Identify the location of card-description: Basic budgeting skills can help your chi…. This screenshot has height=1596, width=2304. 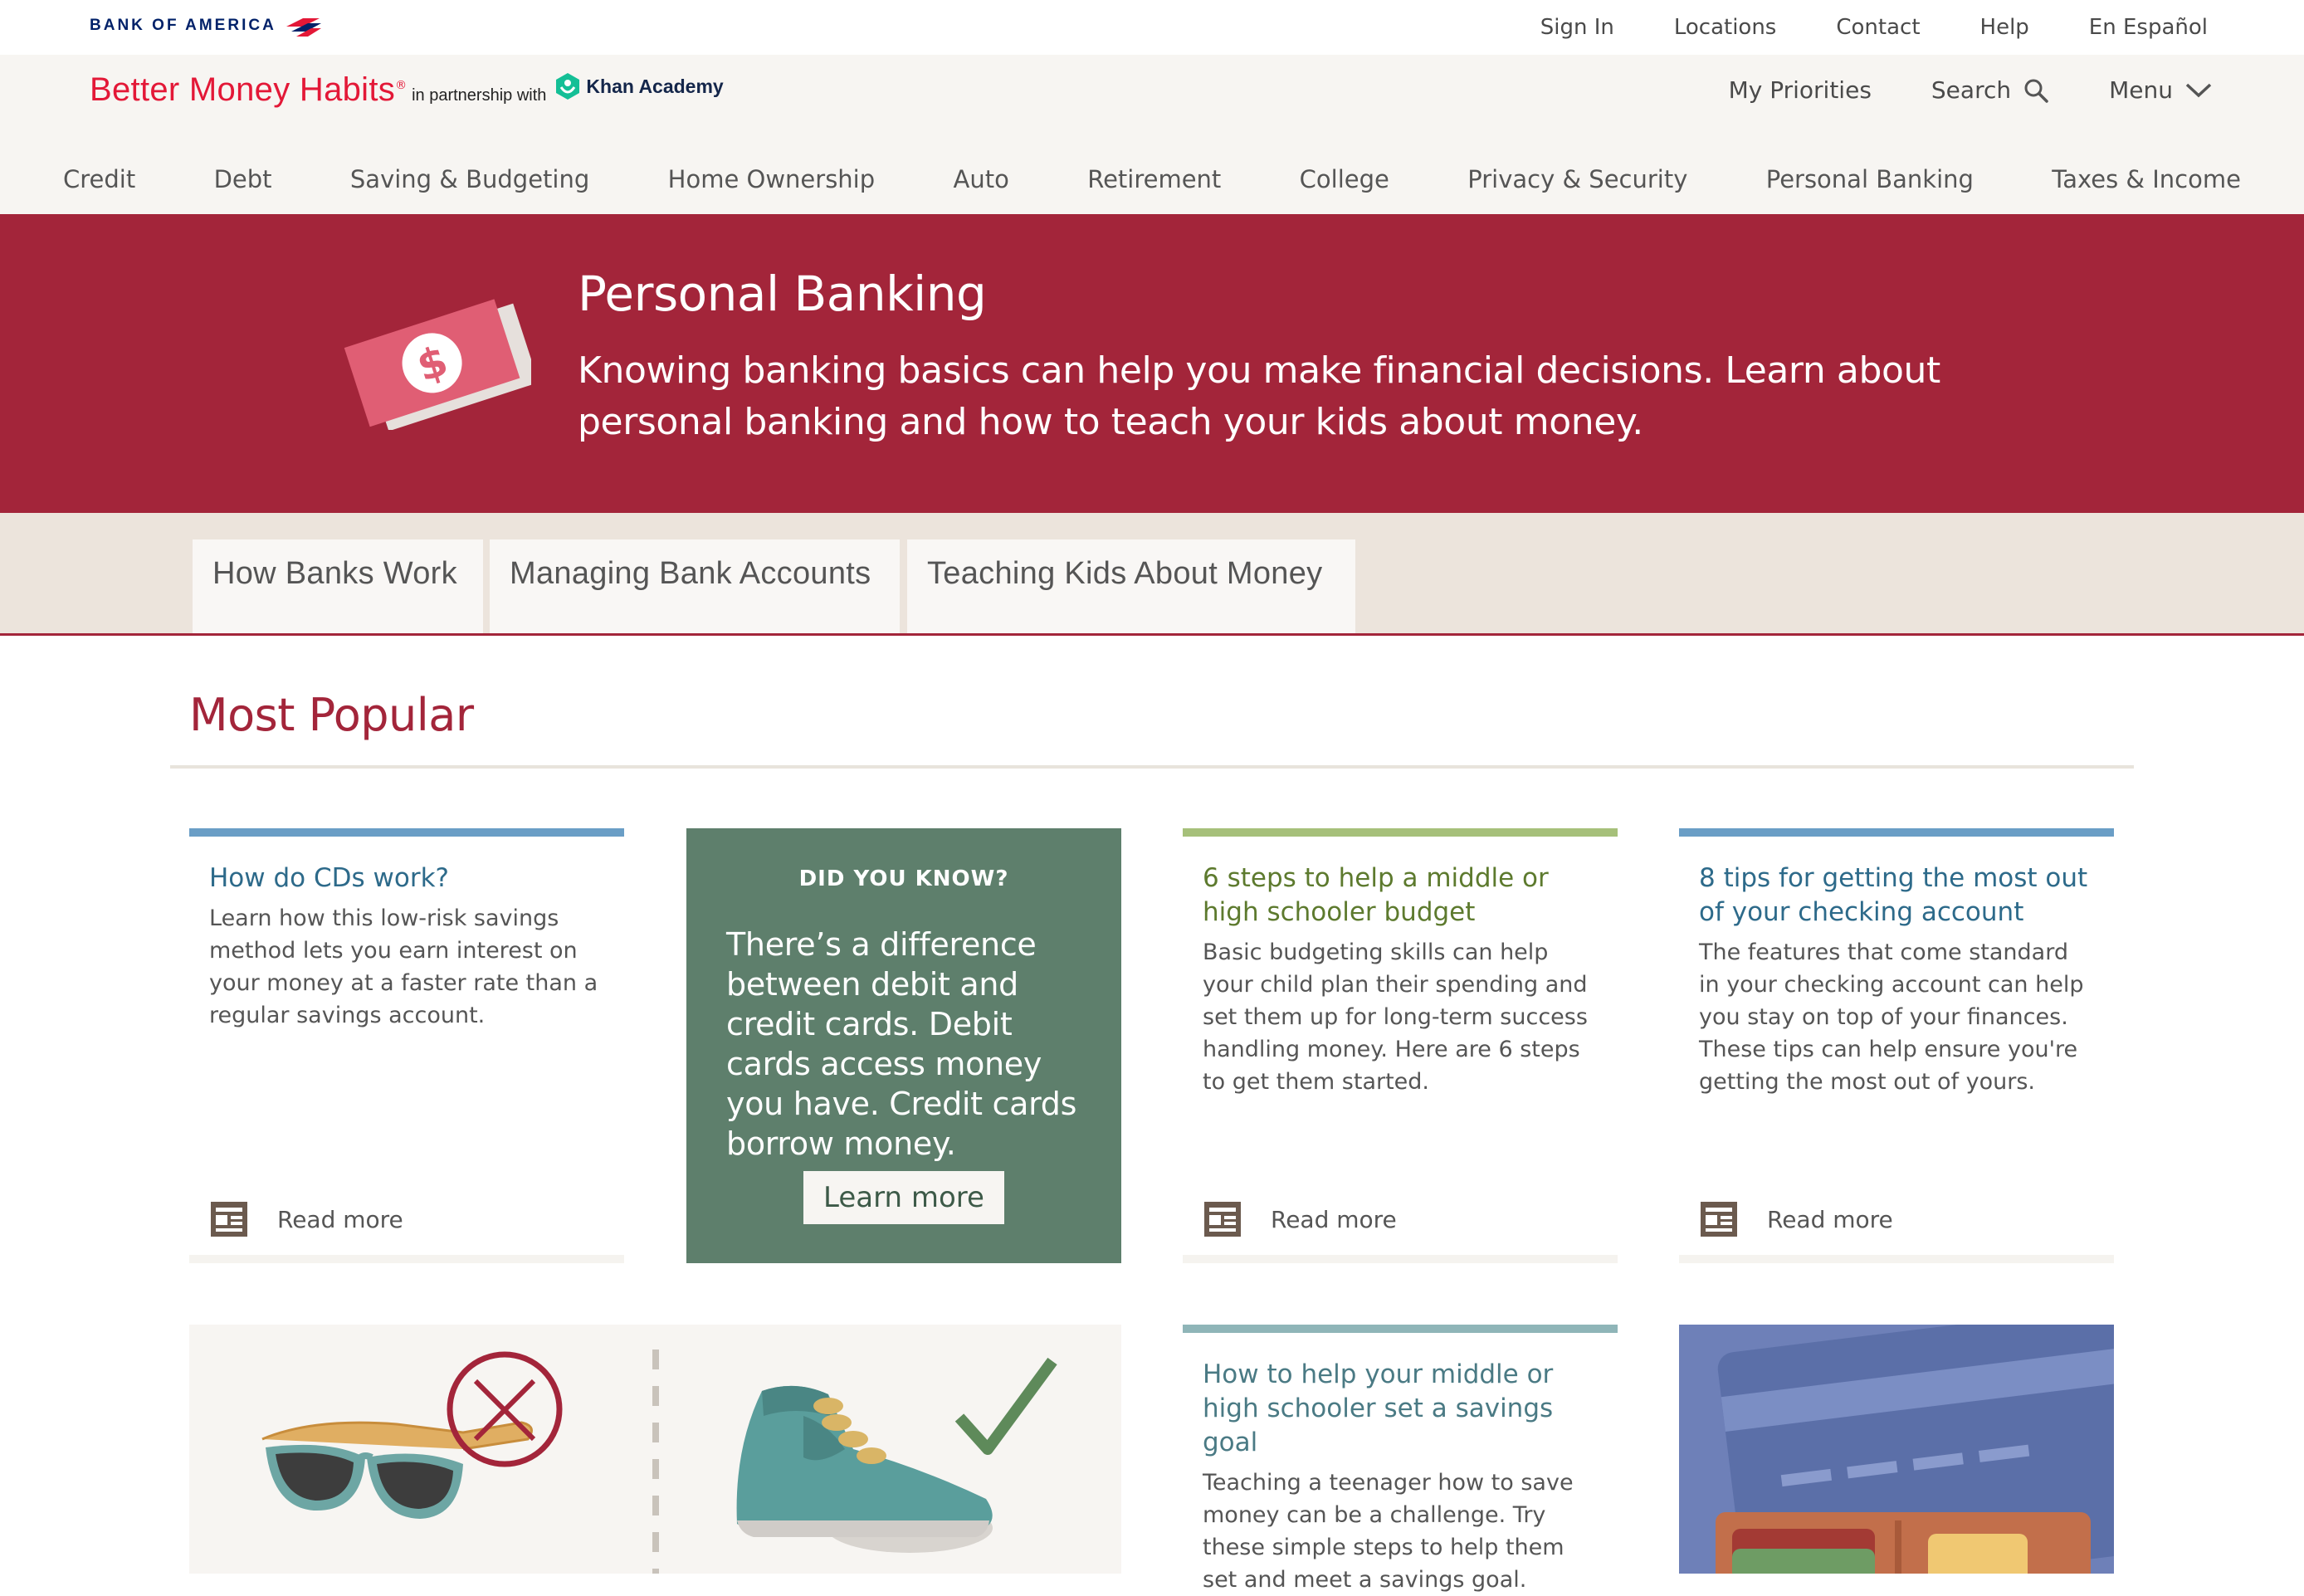
(1395, 1017).